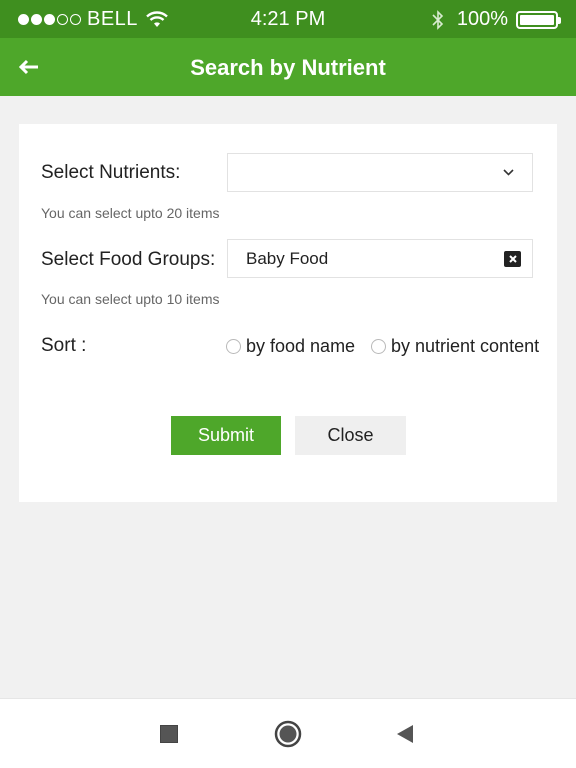 This screenshot has width=576, height=768. I want to click on food-groups-label: Select Food Groups:, so click(128, 259).